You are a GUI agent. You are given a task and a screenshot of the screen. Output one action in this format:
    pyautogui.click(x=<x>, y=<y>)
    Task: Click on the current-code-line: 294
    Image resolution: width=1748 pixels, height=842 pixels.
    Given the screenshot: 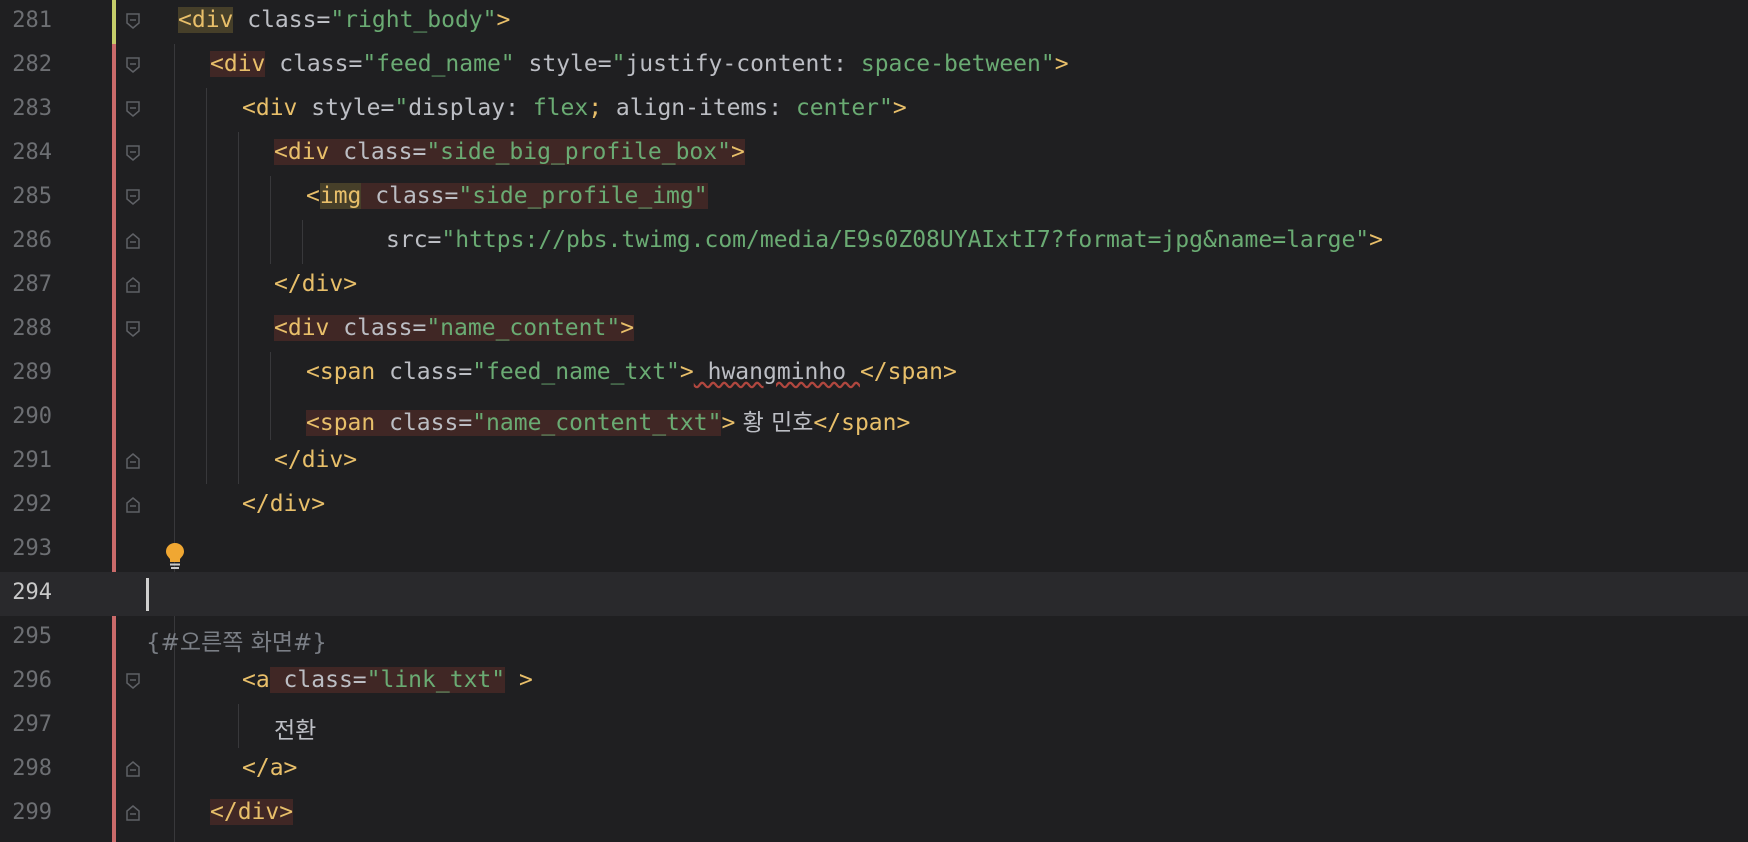 What is the action you would take?
    pyautogui.click(x=874, y=594)
    